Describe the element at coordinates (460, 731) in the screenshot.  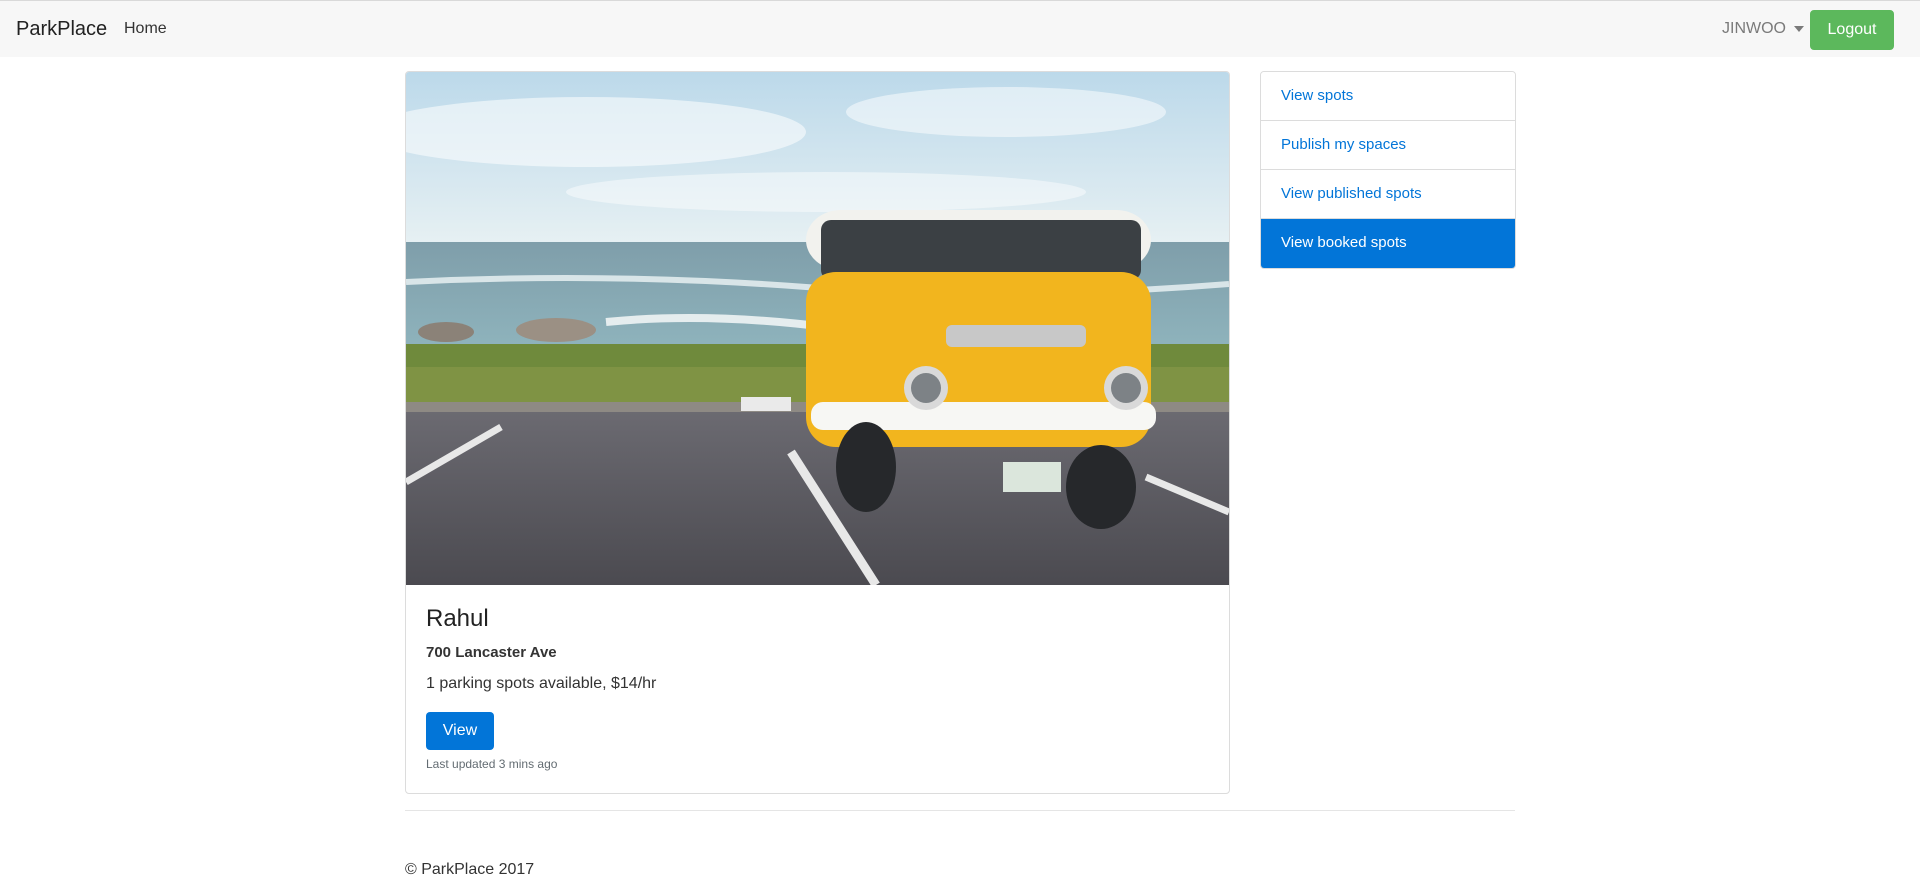
I see `view-button: View` at that location.